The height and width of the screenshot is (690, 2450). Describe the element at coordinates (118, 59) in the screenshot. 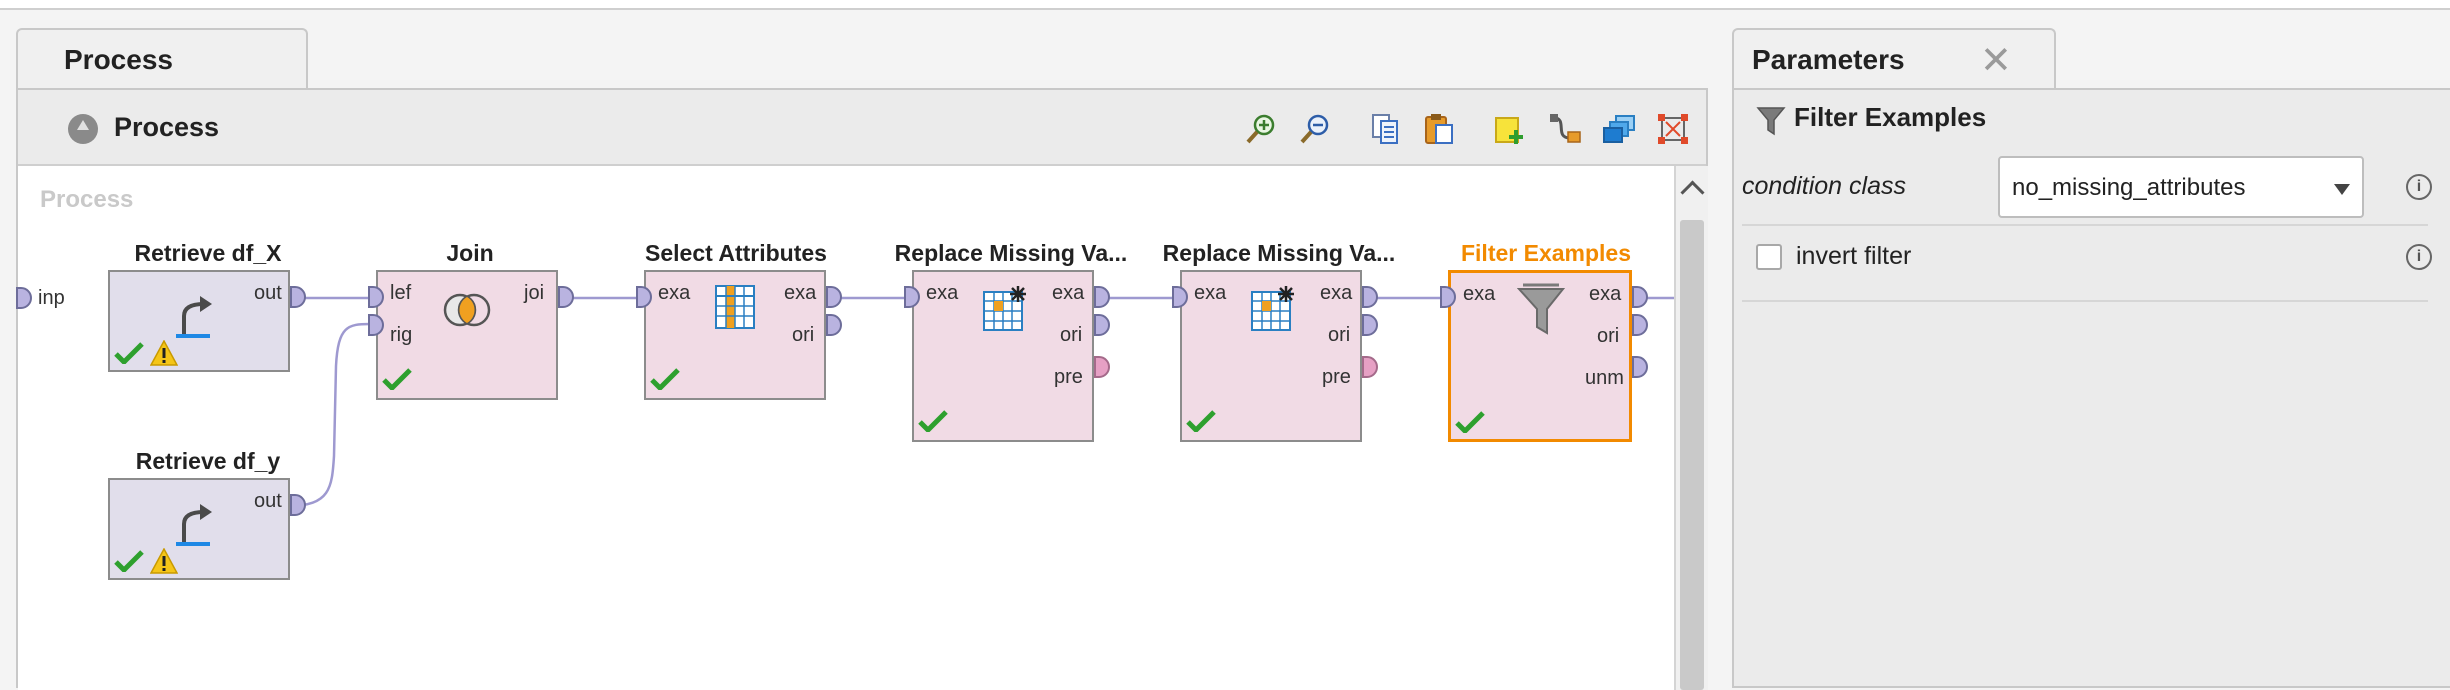

I see `tab-process-label: Process` at that location.